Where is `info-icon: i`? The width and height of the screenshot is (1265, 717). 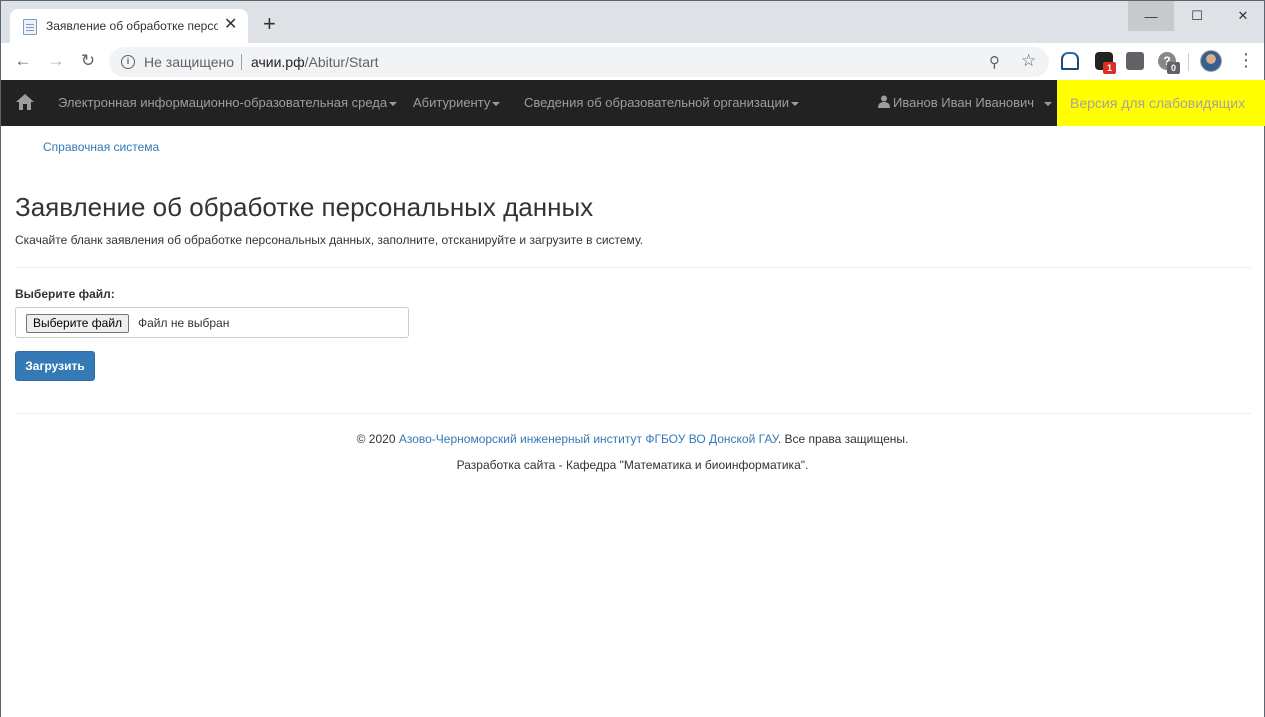
info-icon: i is located at coordinates (128, 62).